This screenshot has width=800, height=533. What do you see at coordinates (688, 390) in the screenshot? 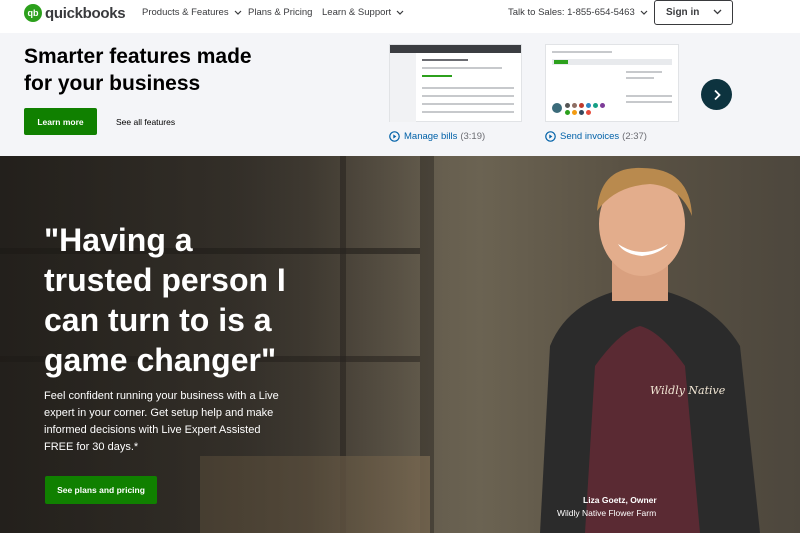
I see `svg-text: Wildly Native` at bounding box center [688, 390].